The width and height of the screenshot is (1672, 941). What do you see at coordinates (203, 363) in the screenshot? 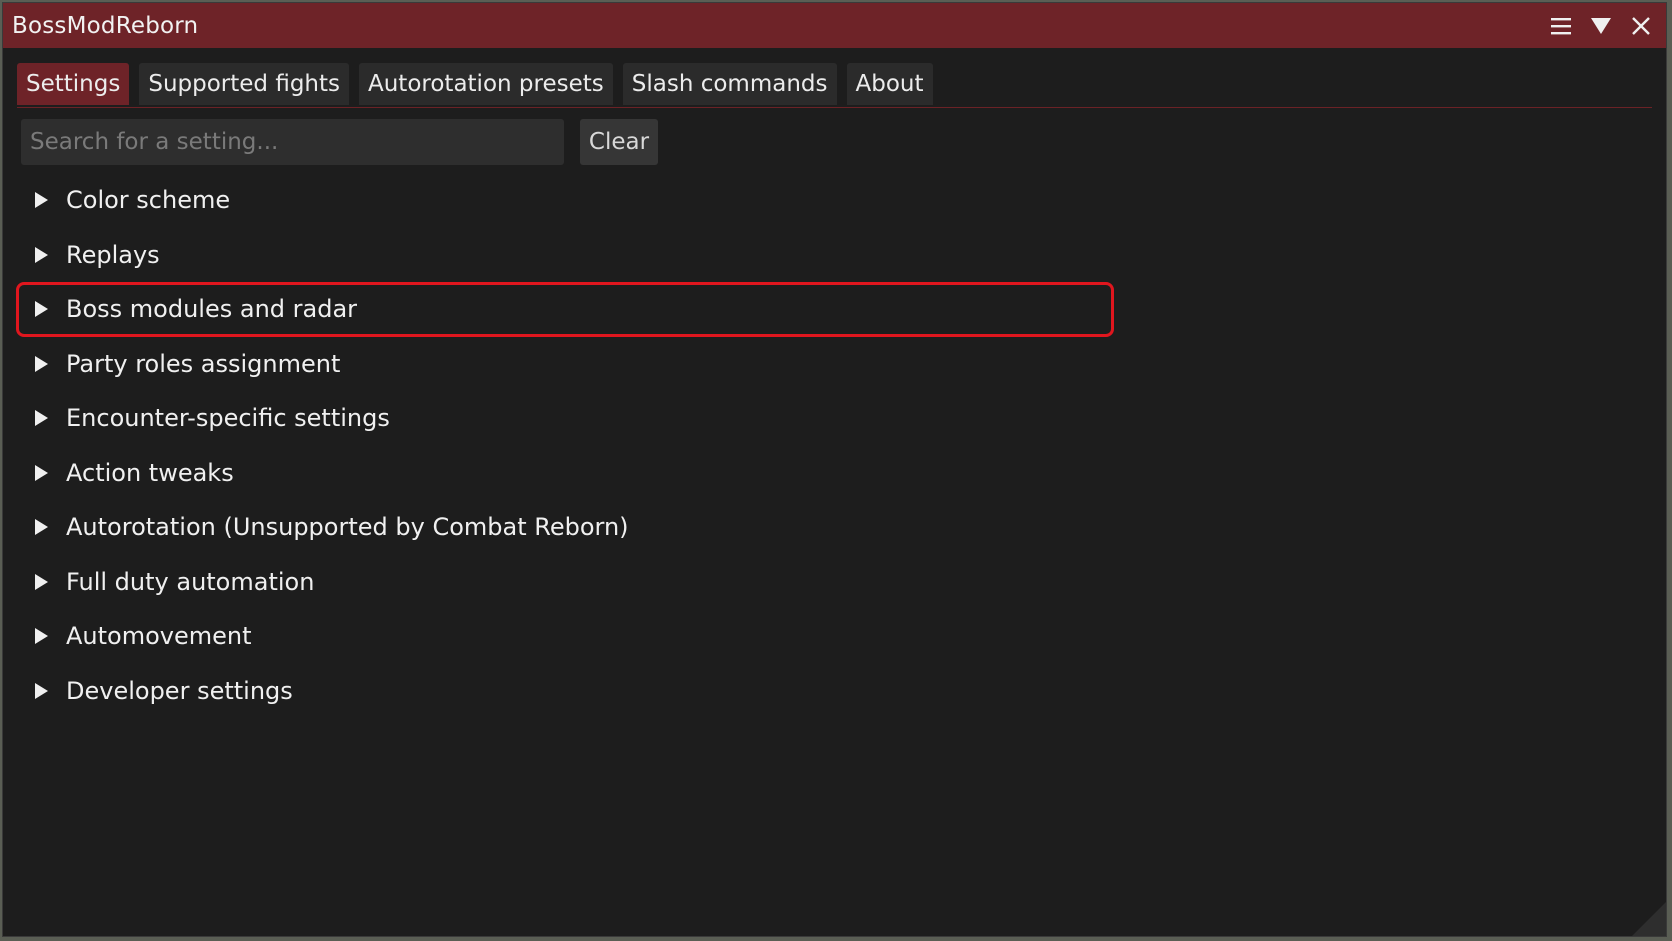
I see `setting-label: Party roles assignment` at bounding box center [203, 363].